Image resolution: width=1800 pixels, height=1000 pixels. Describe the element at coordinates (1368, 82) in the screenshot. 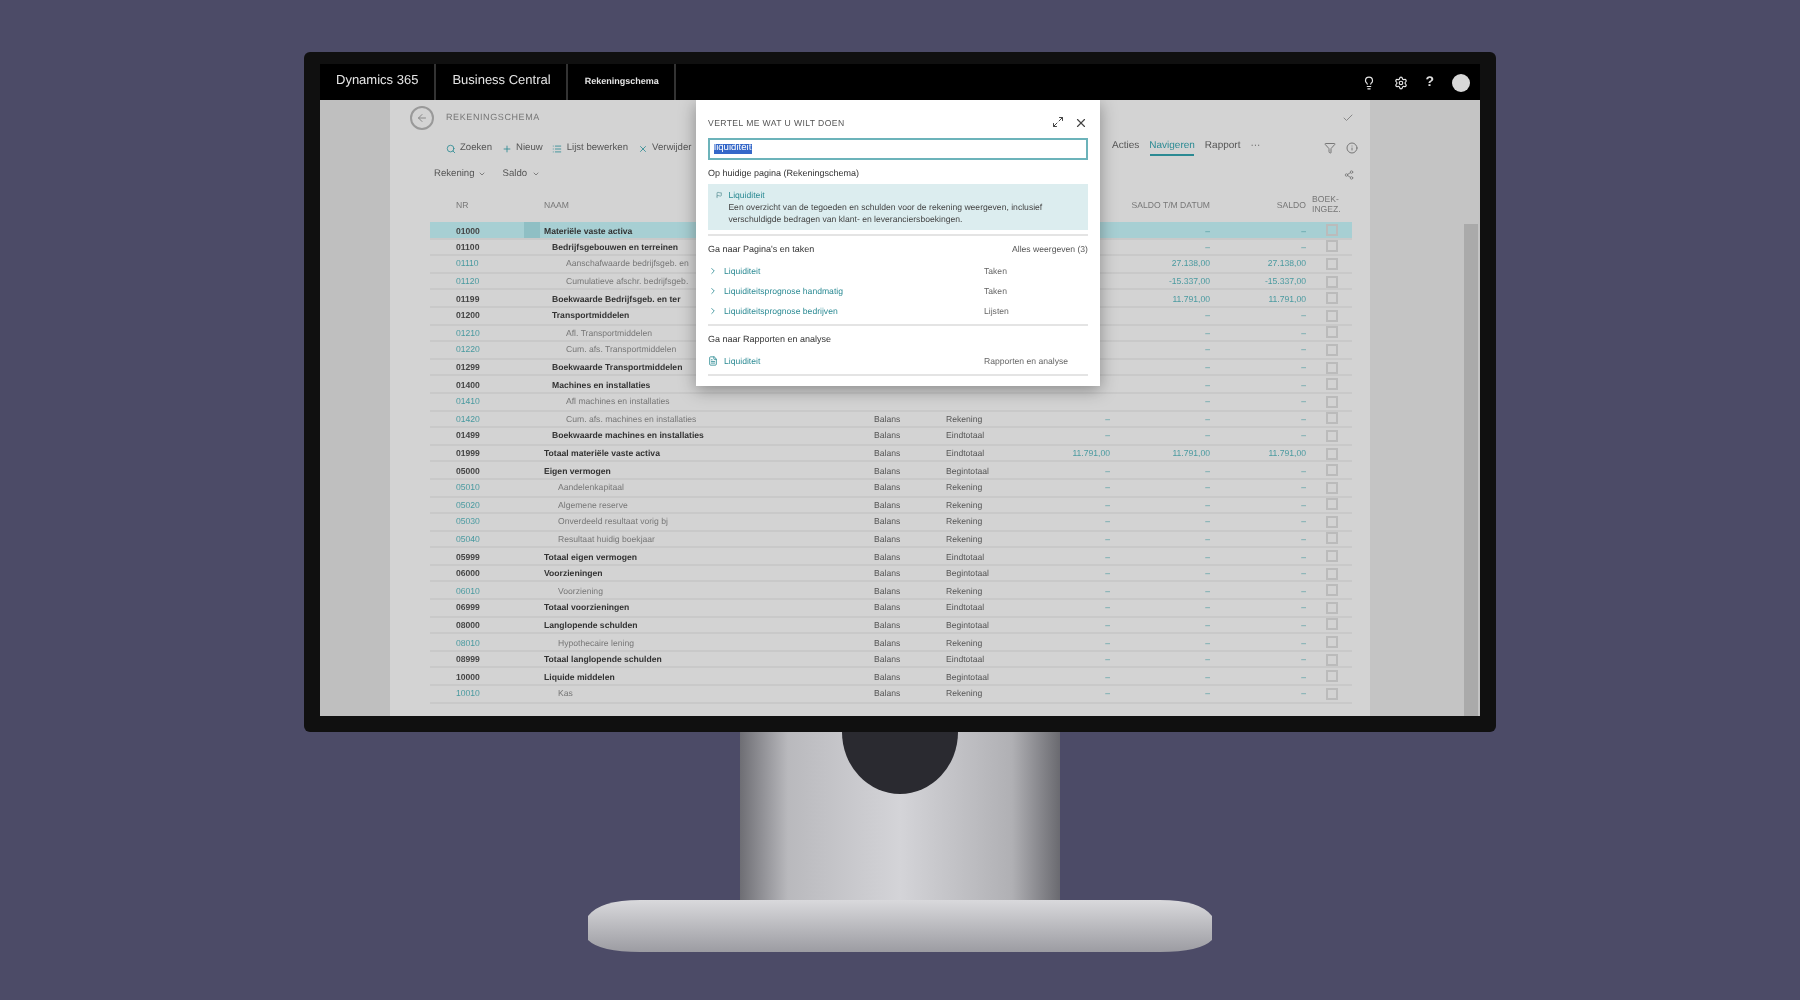

I see `lightbulb-icon` at that location.